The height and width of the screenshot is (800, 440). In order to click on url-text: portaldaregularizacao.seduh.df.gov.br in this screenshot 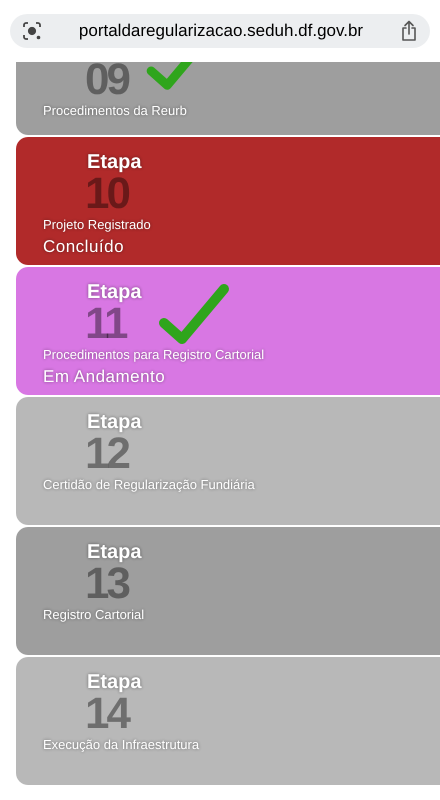, I will do `click(221, 31)`.